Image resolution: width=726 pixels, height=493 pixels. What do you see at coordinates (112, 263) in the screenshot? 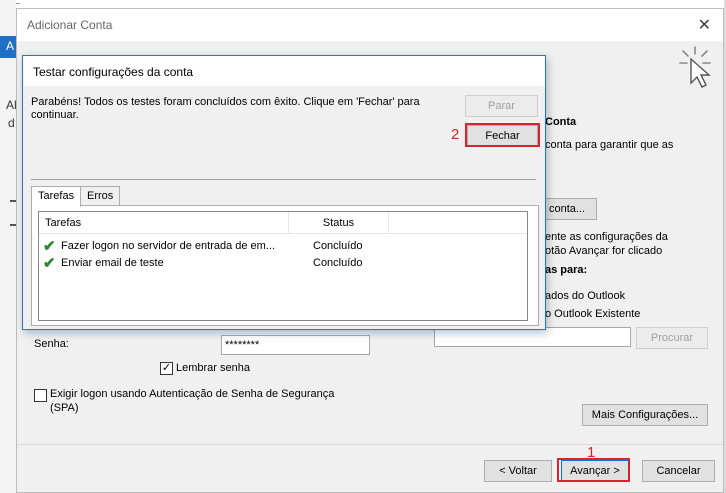
I see `task-name: Enviar email de teste` at bounding box center [112, 263].